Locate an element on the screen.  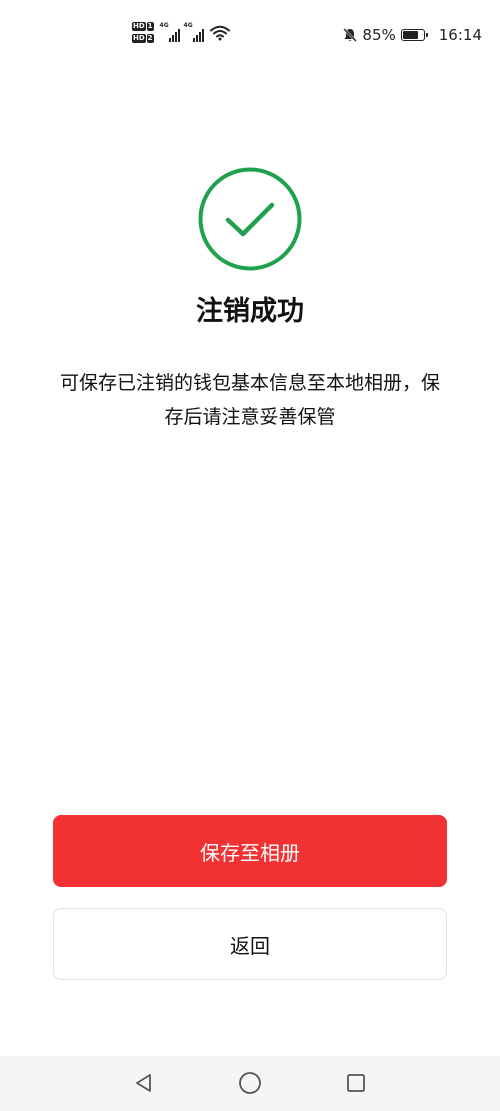
clock: 16:14 is located at coordinates (460, 35).